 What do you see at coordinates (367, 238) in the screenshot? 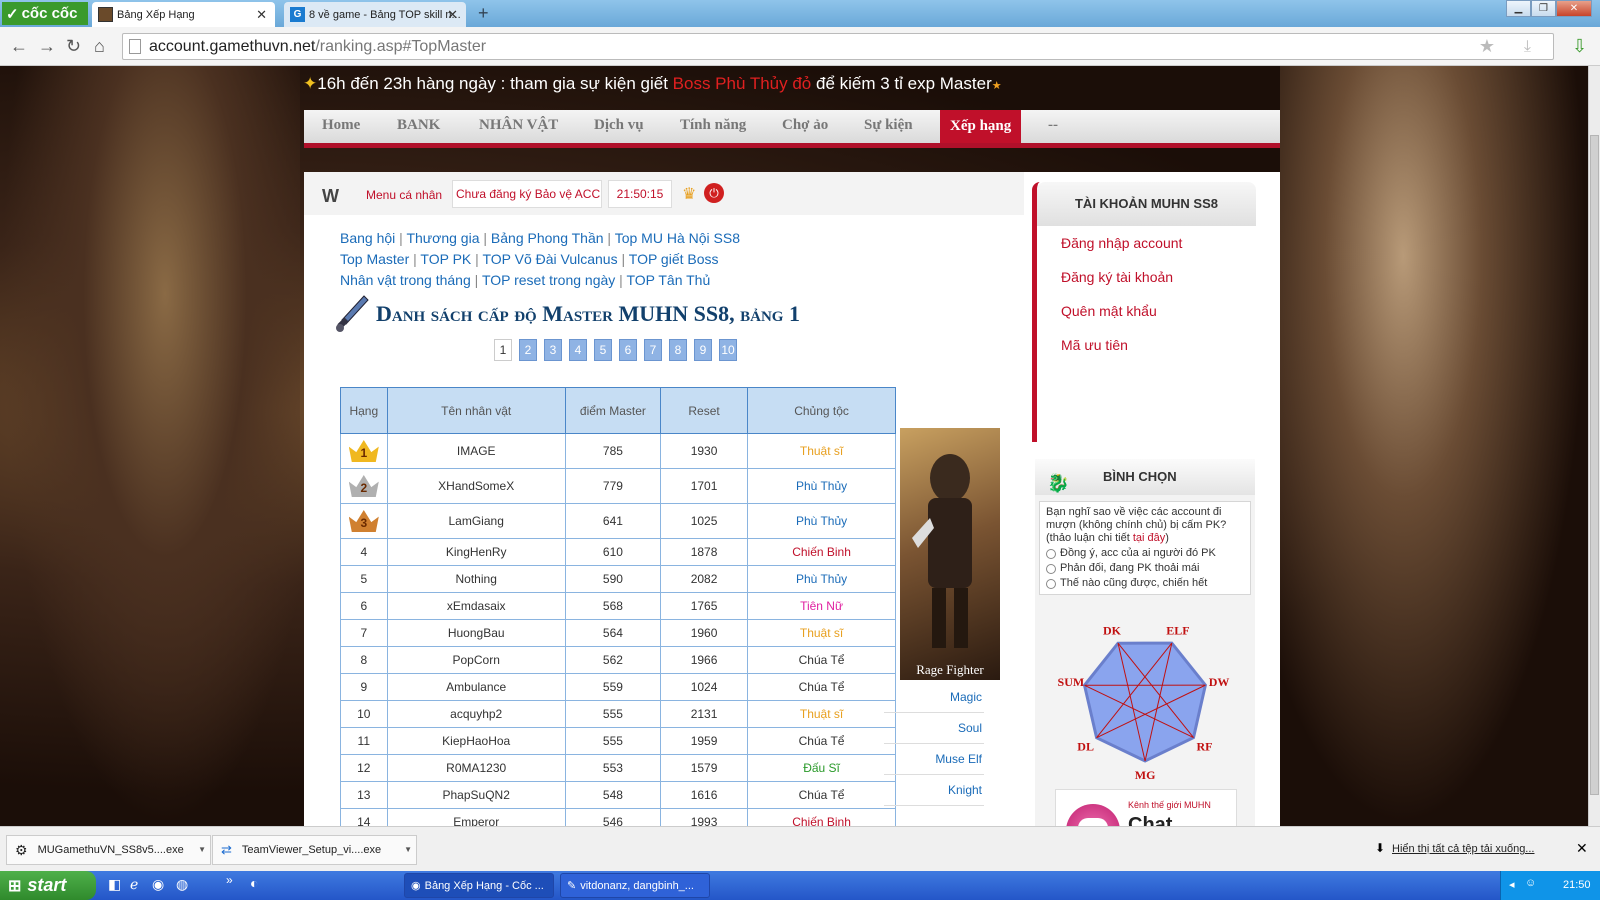
I see `ranking-link: Bang hội` at bounding box center [367, 238].